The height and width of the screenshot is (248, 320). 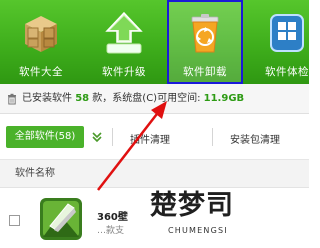 What do you see at coordinates (41, 72) in the screenshot?
I see `toolbar-label: 软件大全` at bounding box center [41, 72].